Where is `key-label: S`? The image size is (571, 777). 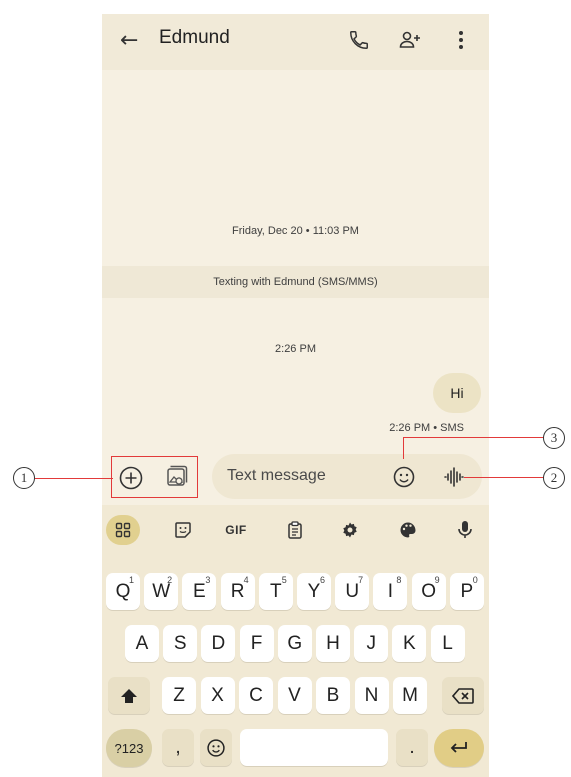
key-label: S is located at coordinates (180, 643).